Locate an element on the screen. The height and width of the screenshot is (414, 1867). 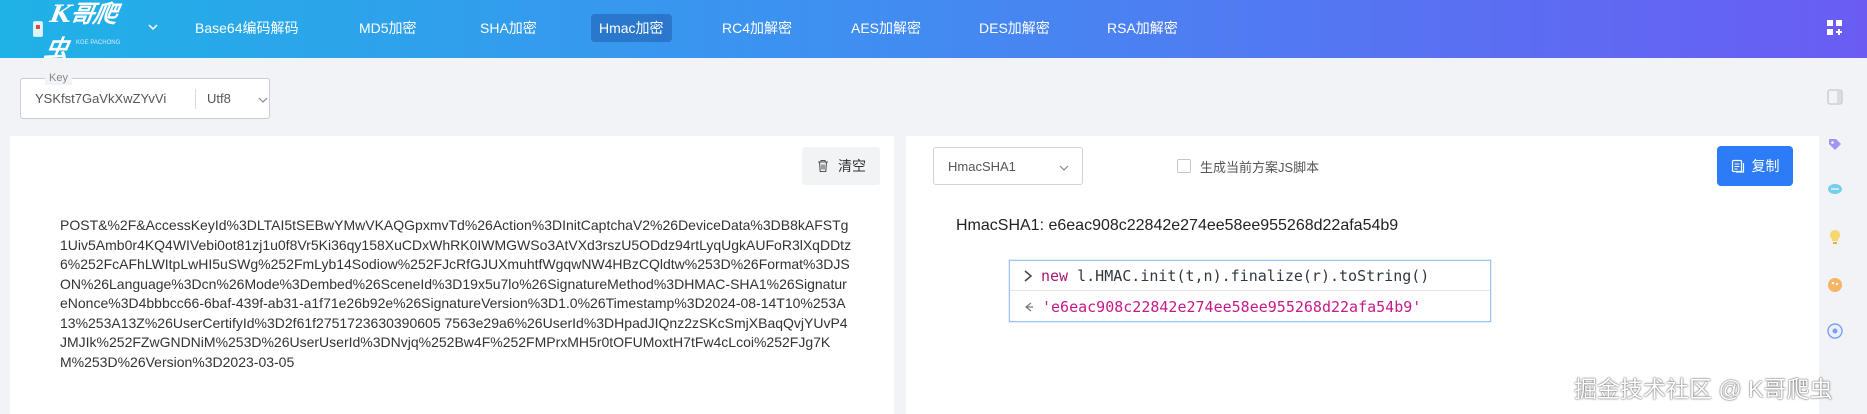
apps-grid-icon is located at coordinates (1835, 28).